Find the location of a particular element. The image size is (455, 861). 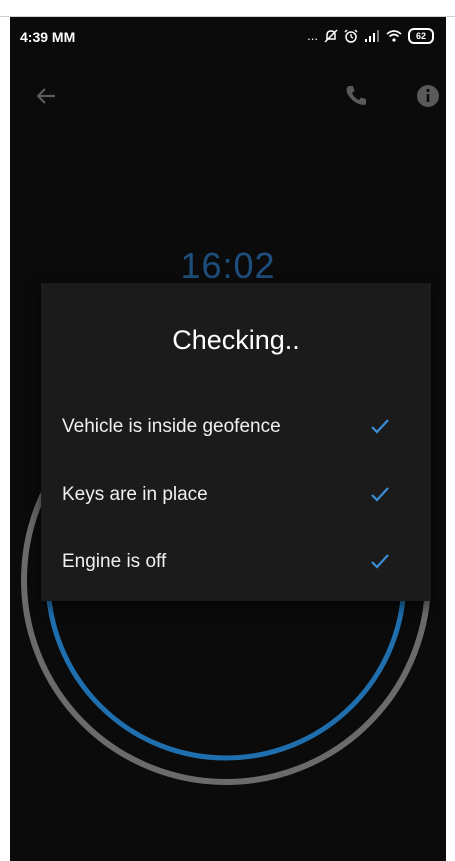

check-item-label: Engine is off is located at coordinates (114, 561).